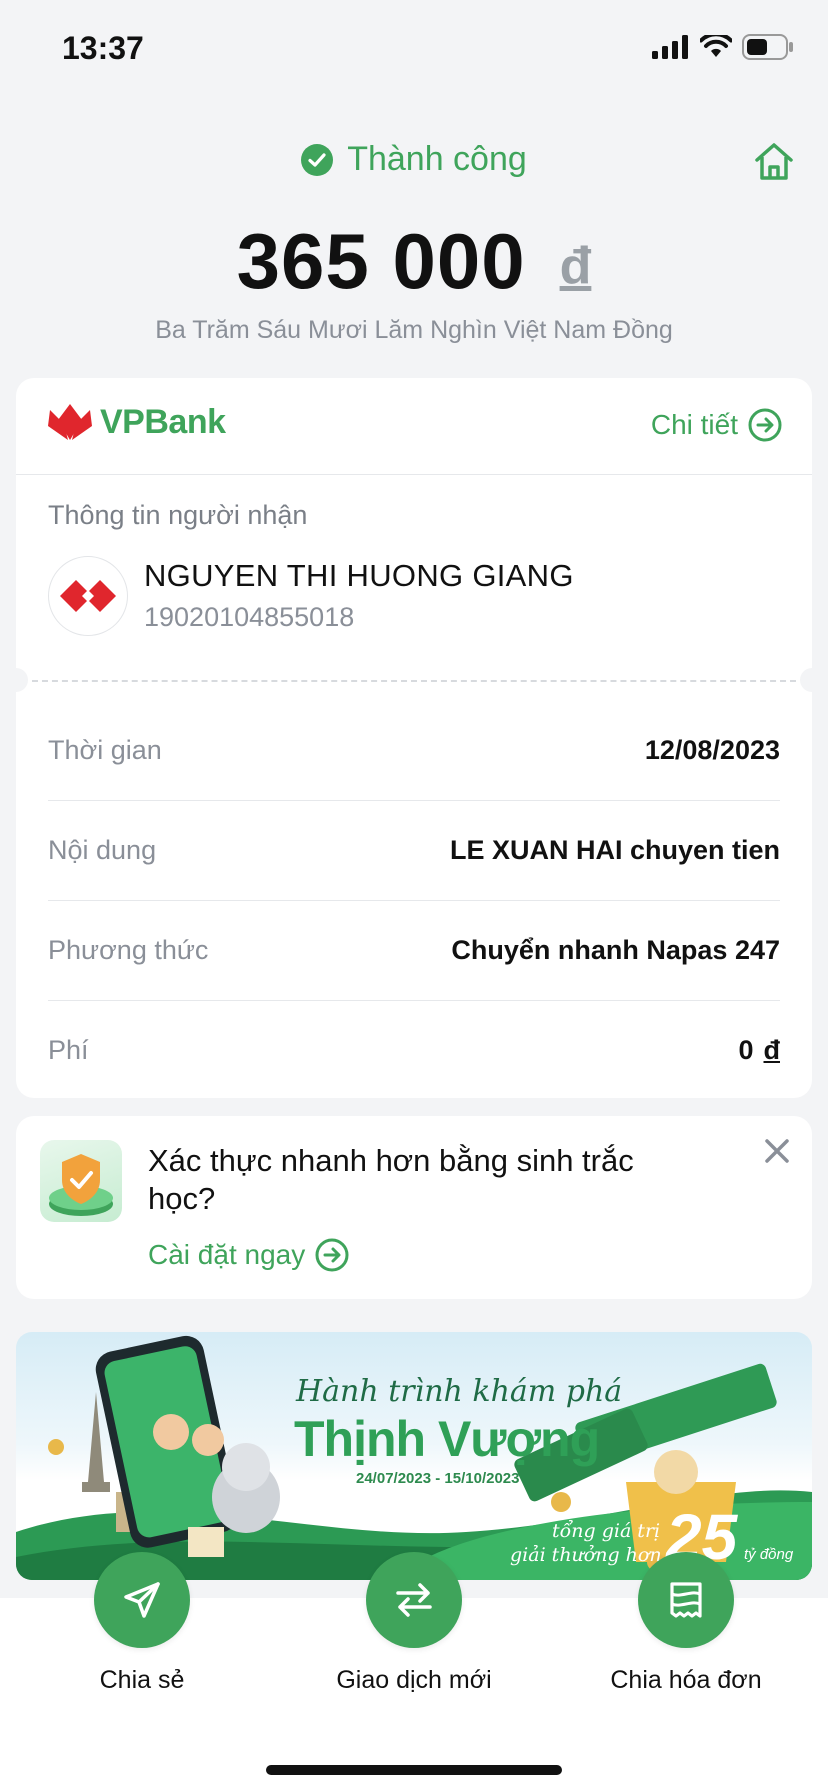  Describe the element at coordinates (437, 159) in the screenshot. I see `success-text: Thành công` at that location.